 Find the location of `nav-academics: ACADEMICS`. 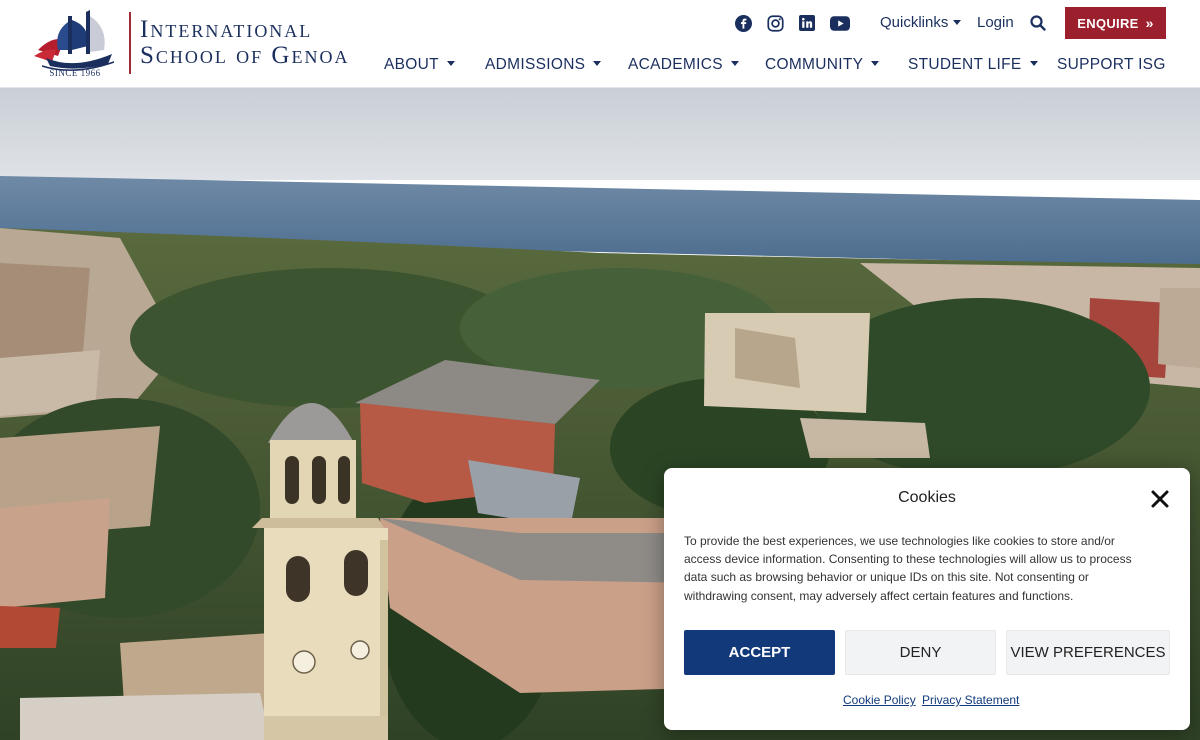

nav-academics: ACADEMICS is located at coordinates (683, 65).